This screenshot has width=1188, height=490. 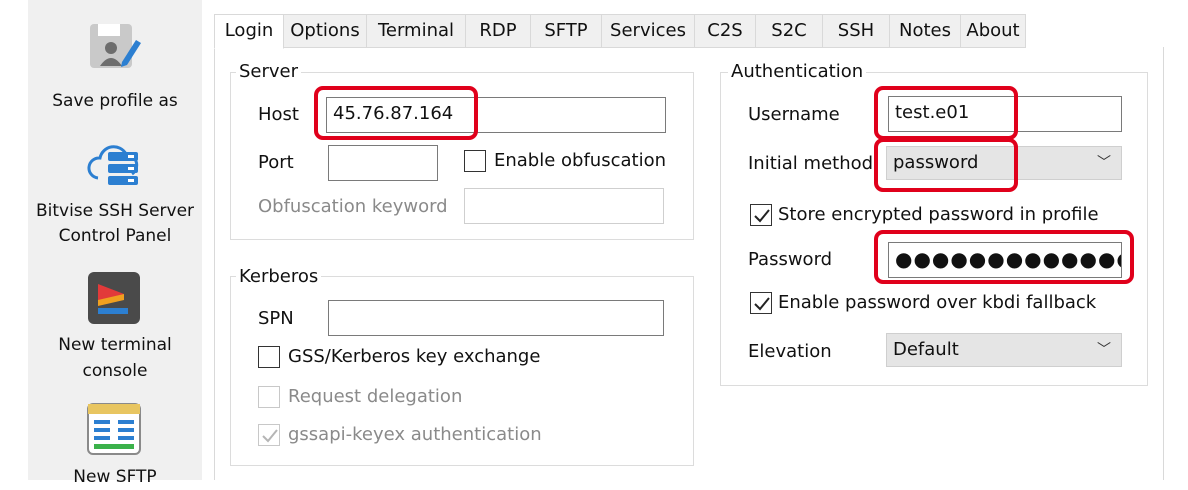 I want to click on save-profile-label: Save profile as, so click(x=115, y=101).